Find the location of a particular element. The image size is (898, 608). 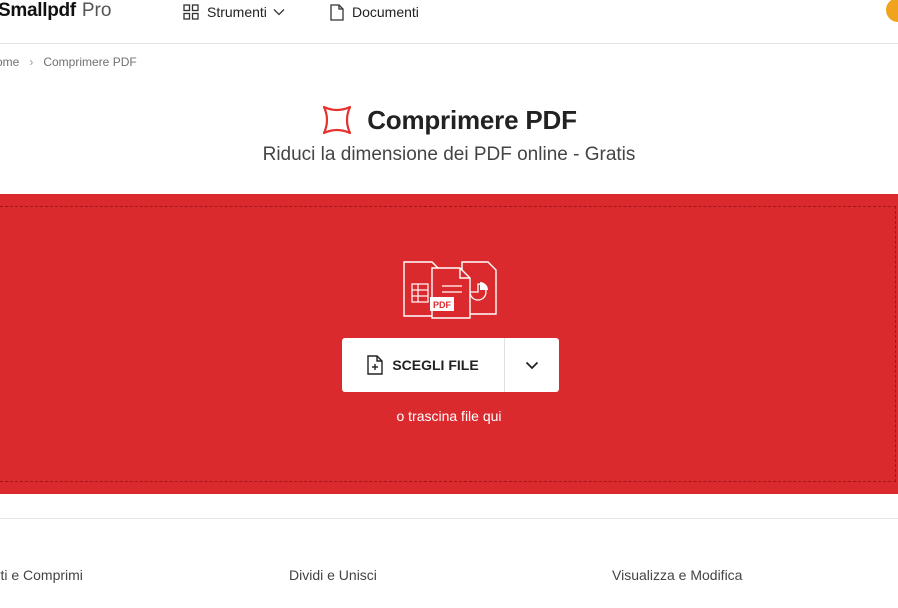

nav-tools-menu: Strumenti is located at coordinates (238, 12).